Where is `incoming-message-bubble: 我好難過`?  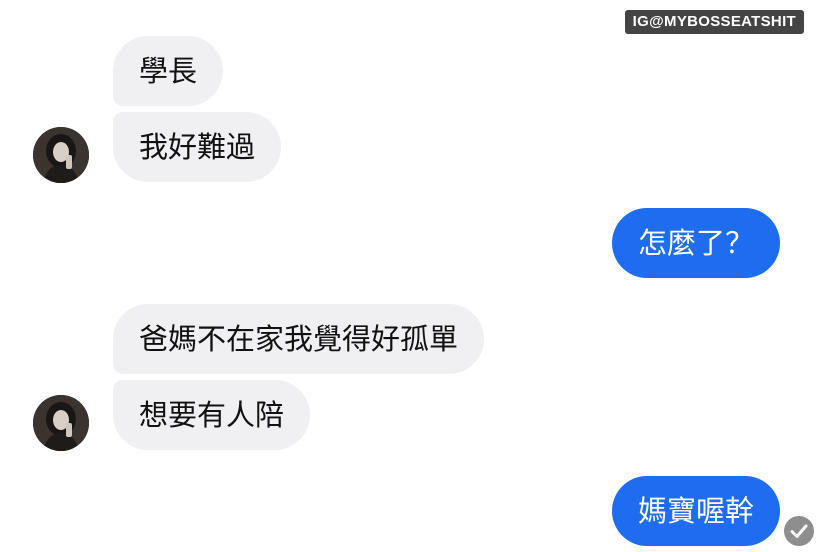 incoming-message-bubble: 我好難過 is located at coordinates (197, 147).